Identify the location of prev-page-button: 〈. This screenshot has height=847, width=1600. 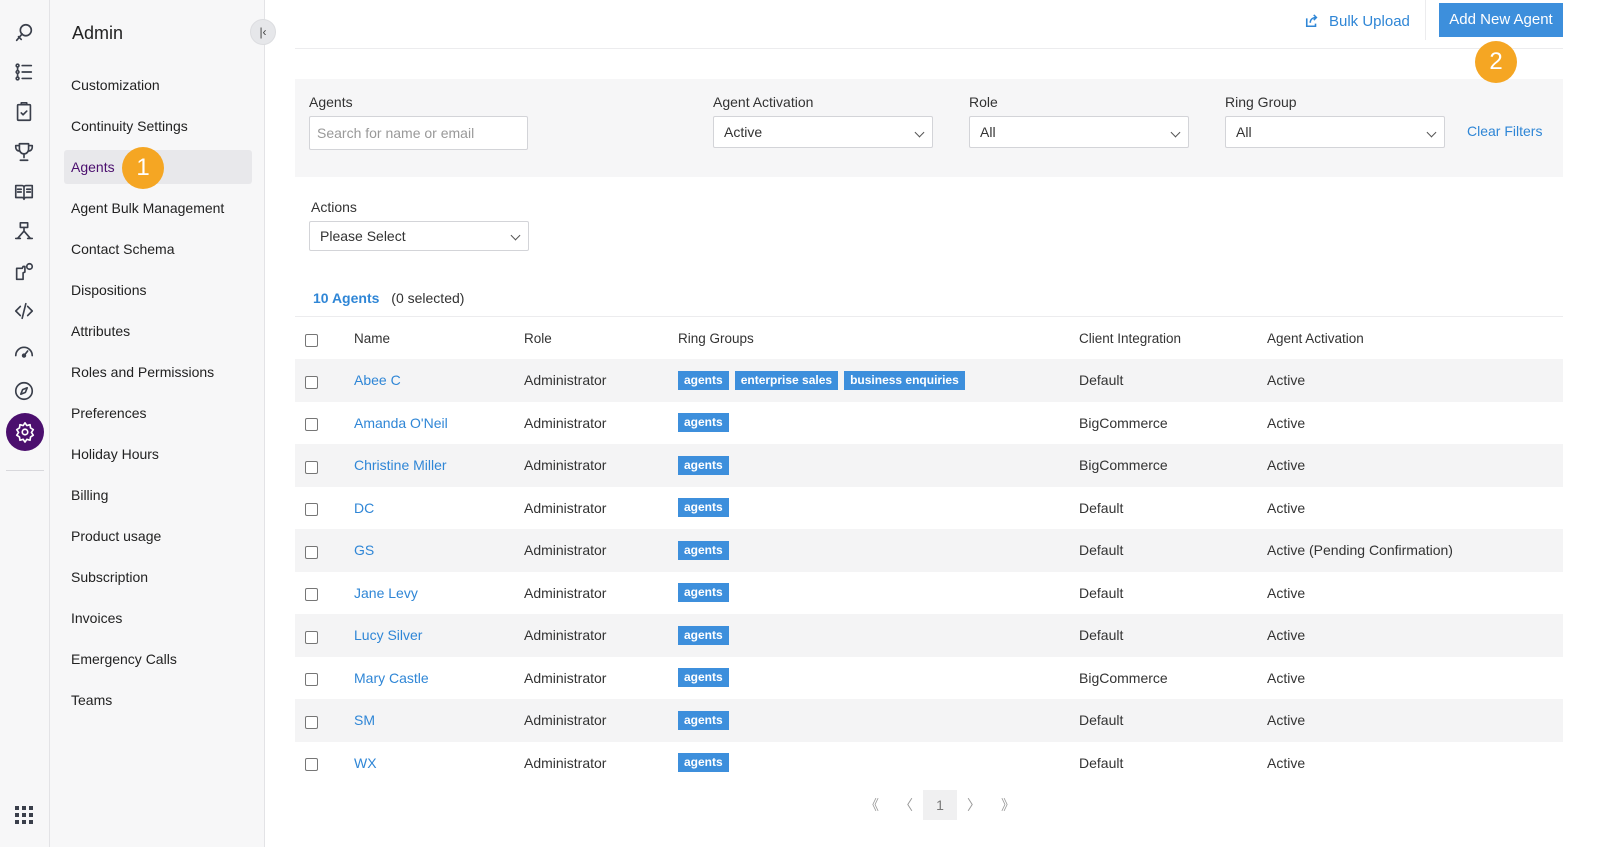
(906, 805).